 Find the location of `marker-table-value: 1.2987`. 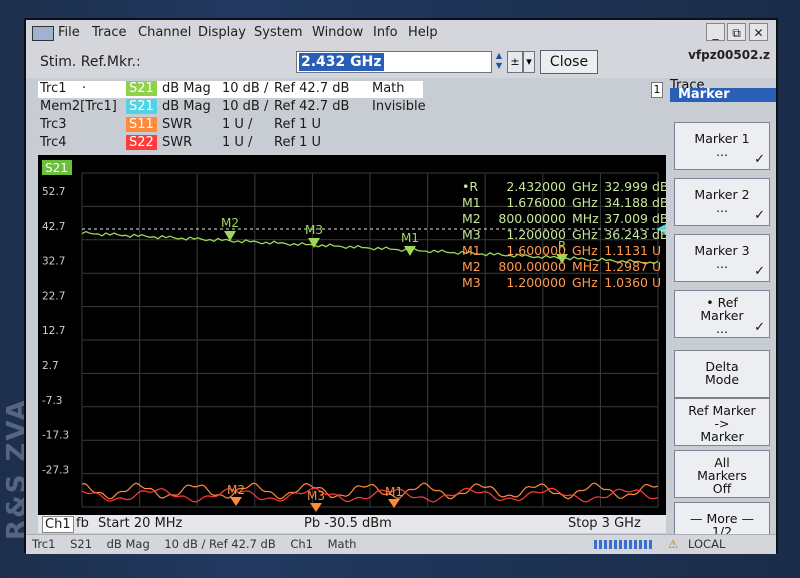

marker-table-value: 1.2987 is located at coordinates (626, 266).